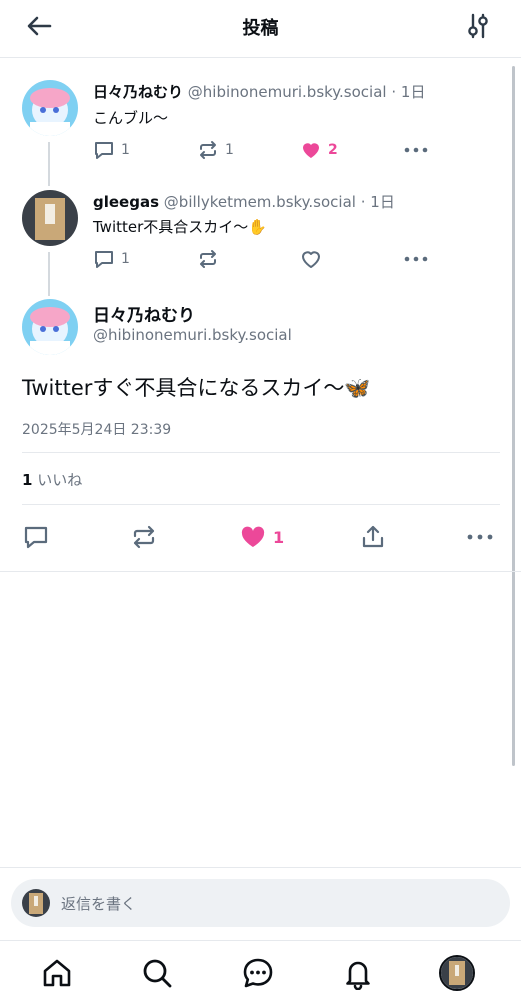 The height and width of the screenshot is (1000, 521). I want to click on author-handle: @billyketmem.bsky.social, so click(260, 202).